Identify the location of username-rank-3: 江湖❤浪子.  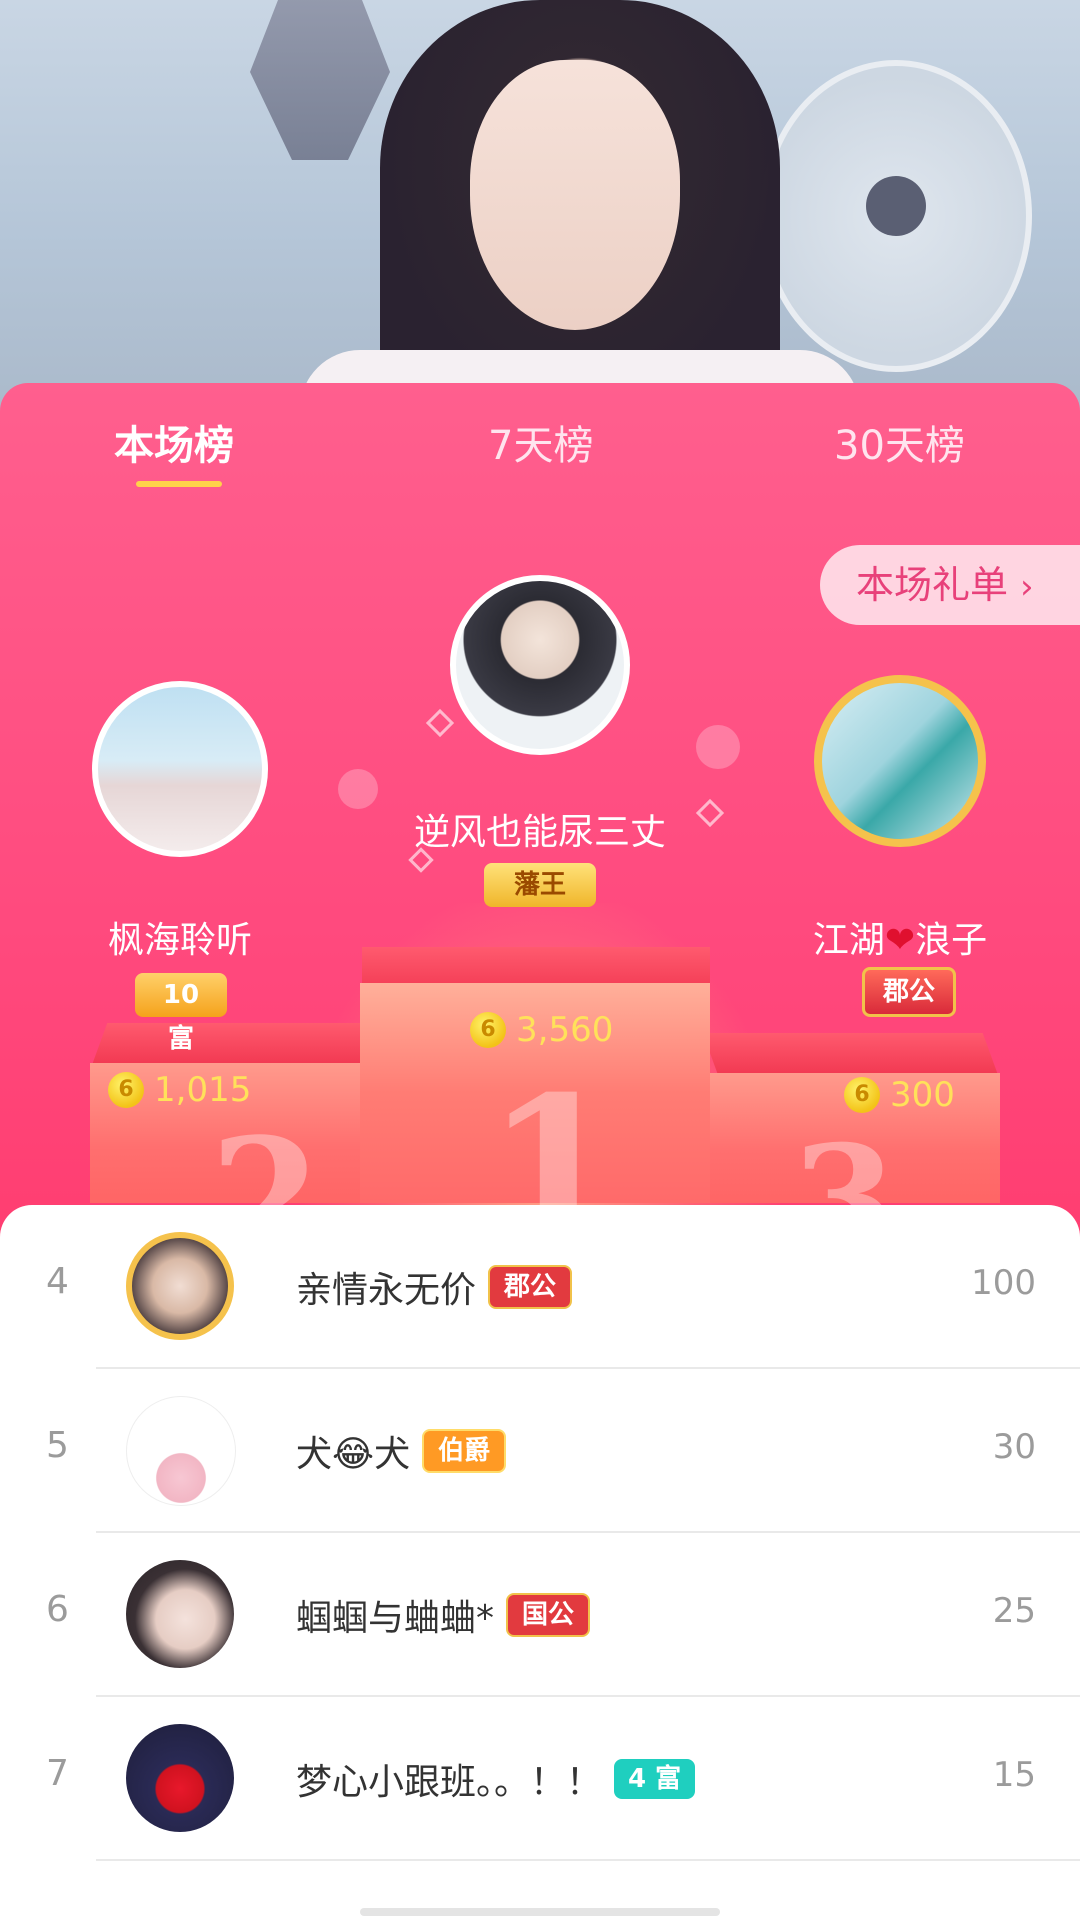
(900, 937).